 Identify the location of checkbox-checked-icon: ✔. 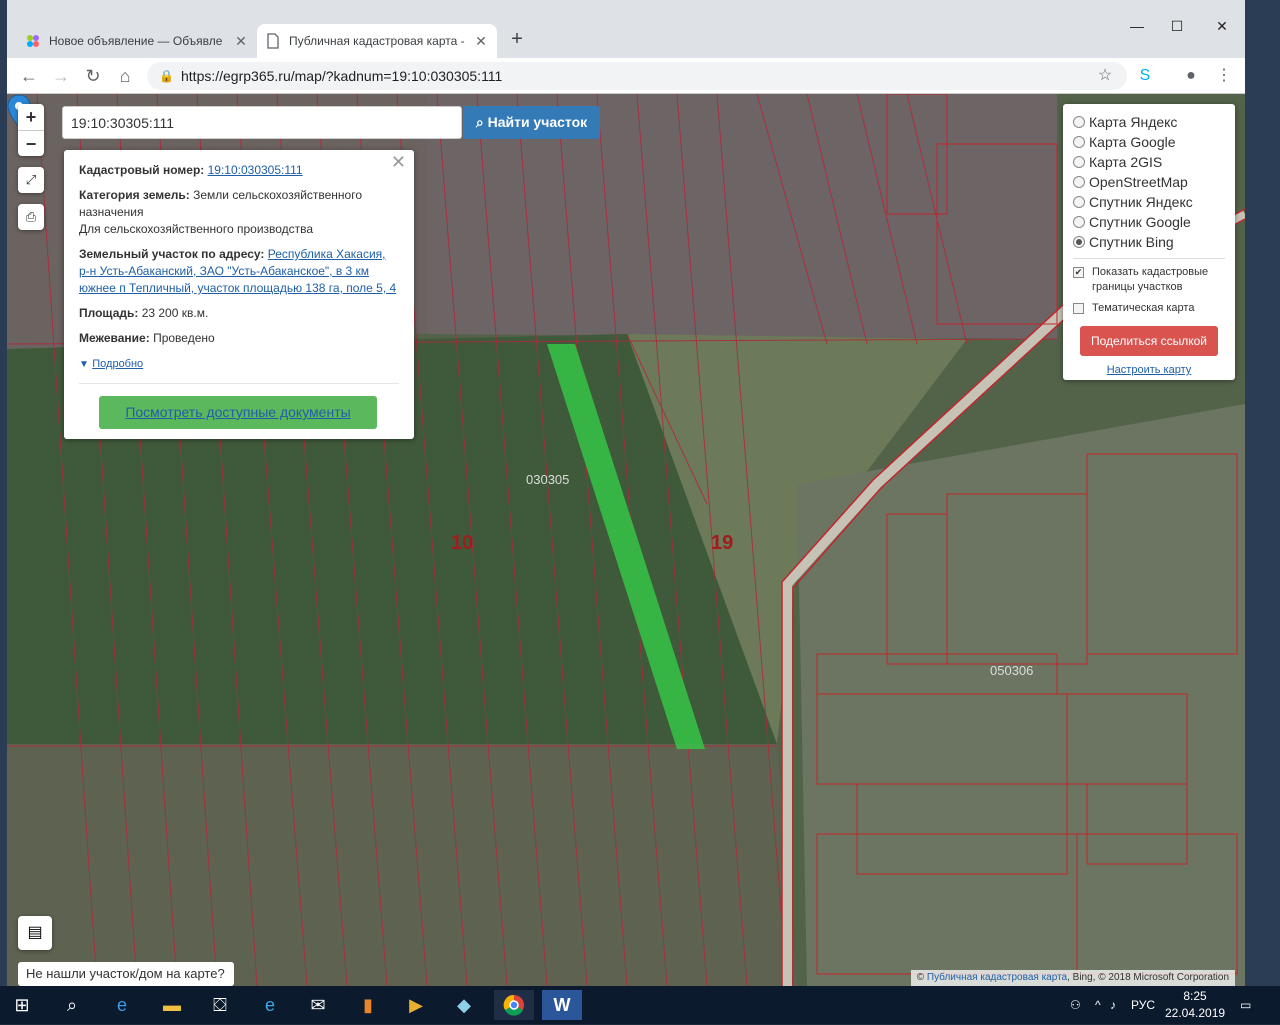
(1078, 272).